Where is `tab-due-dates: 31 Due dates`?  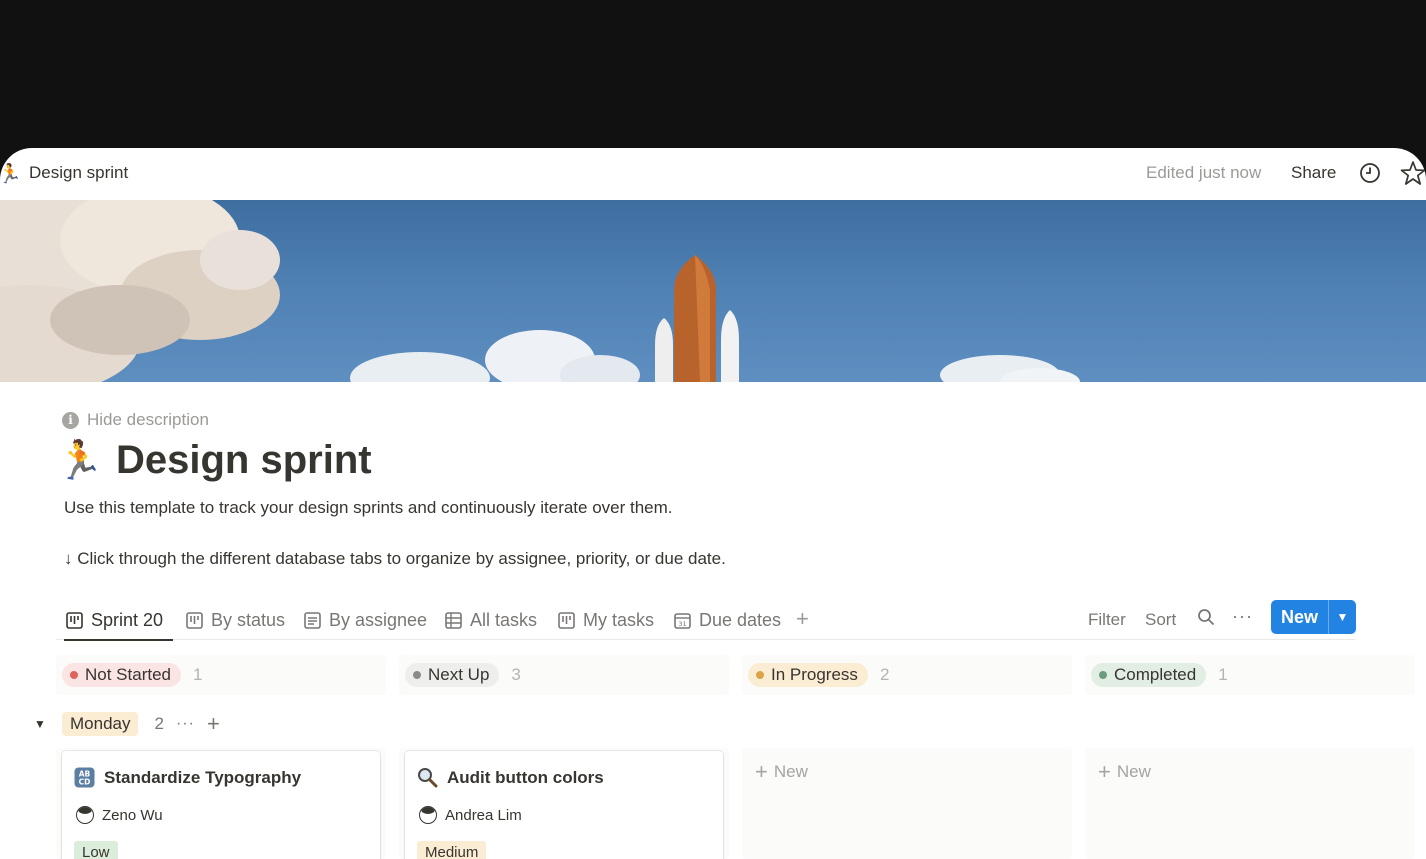
tab-due-dates: 31 Due dates is located at coordinates (727, 620).